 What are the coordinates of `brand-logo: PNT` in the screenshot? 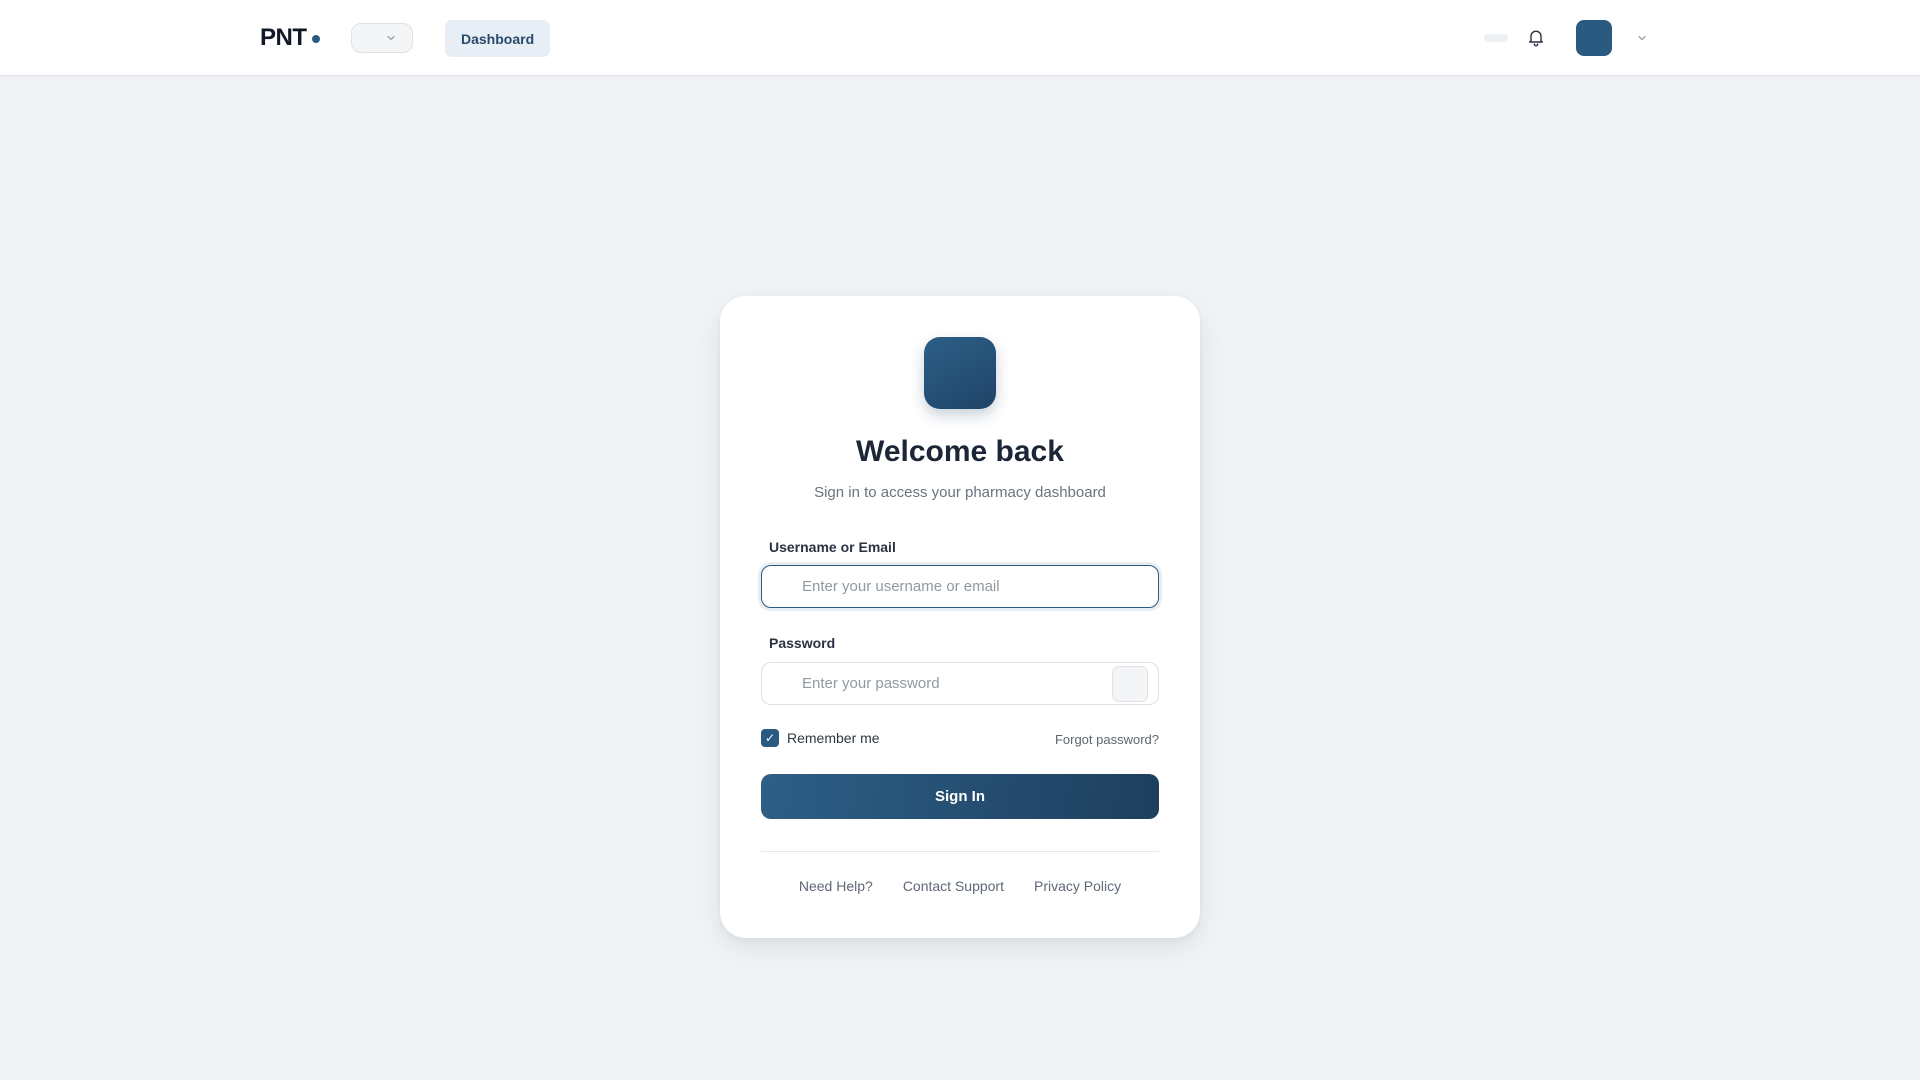 It's located at (290, 38).